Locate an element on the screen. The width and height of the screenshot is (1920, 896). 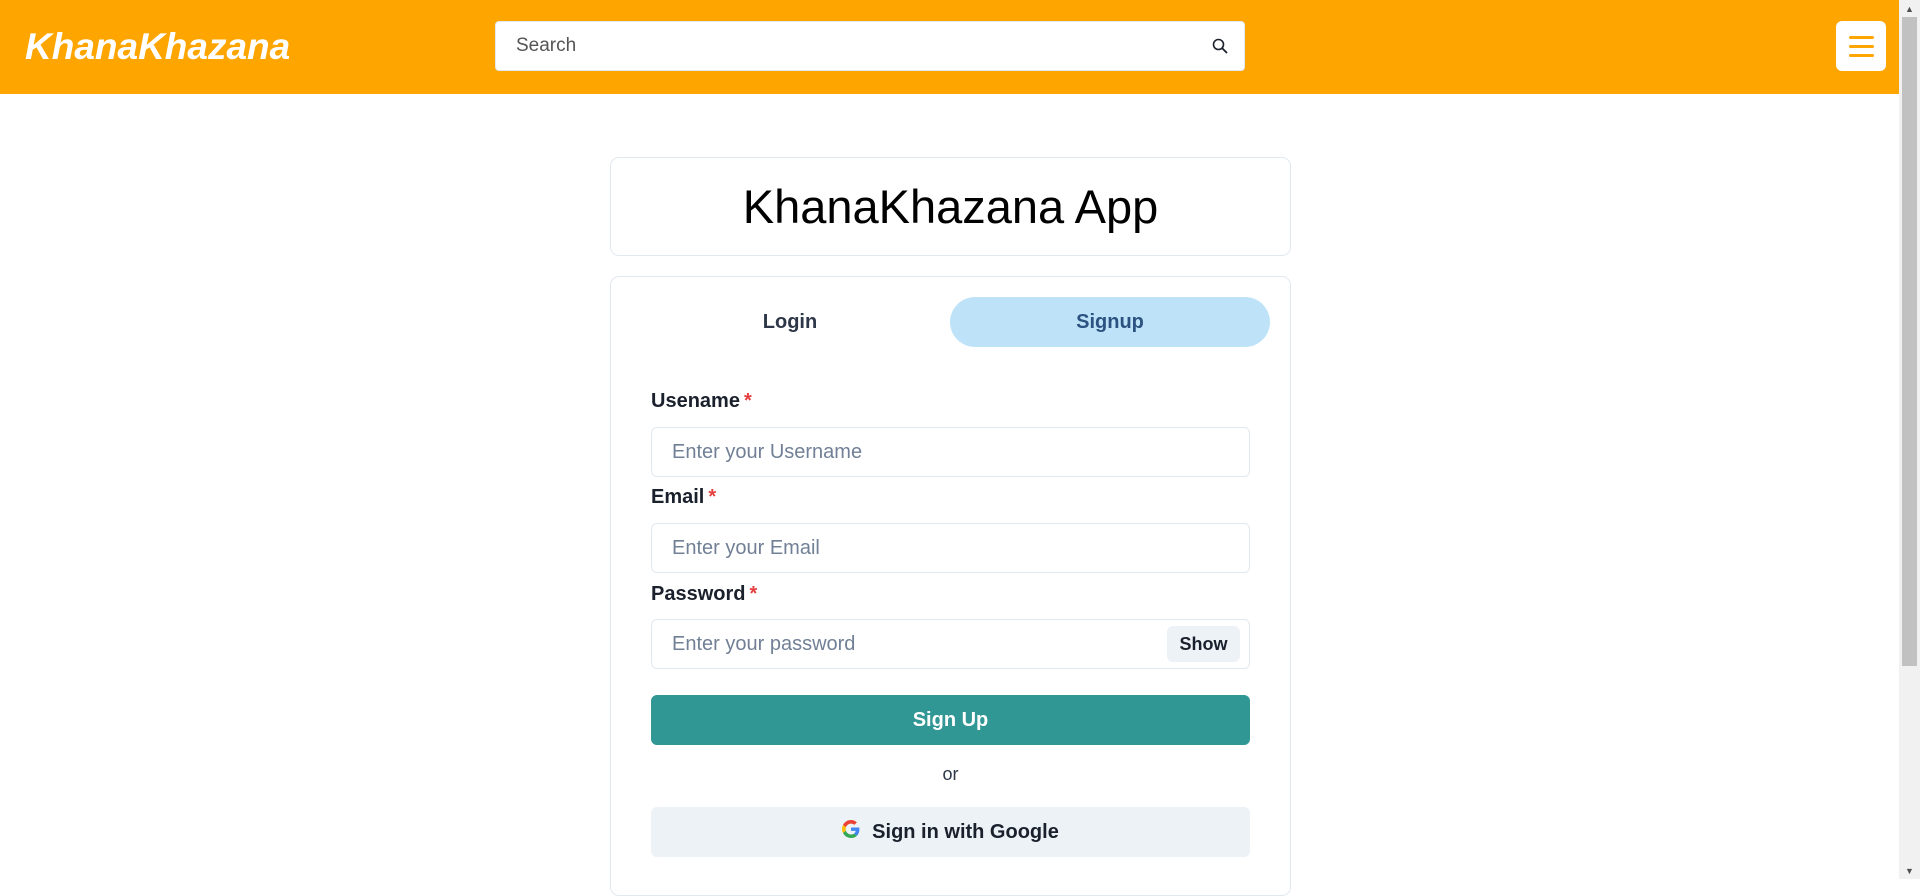
scroll-up-arrow-icon: ▲ is located at coordinates (1909, 8).